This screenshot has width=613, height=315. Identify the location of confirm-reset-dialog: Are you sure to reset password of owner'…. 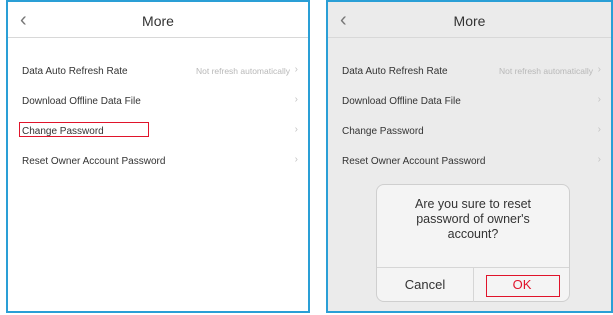
(473, 243).